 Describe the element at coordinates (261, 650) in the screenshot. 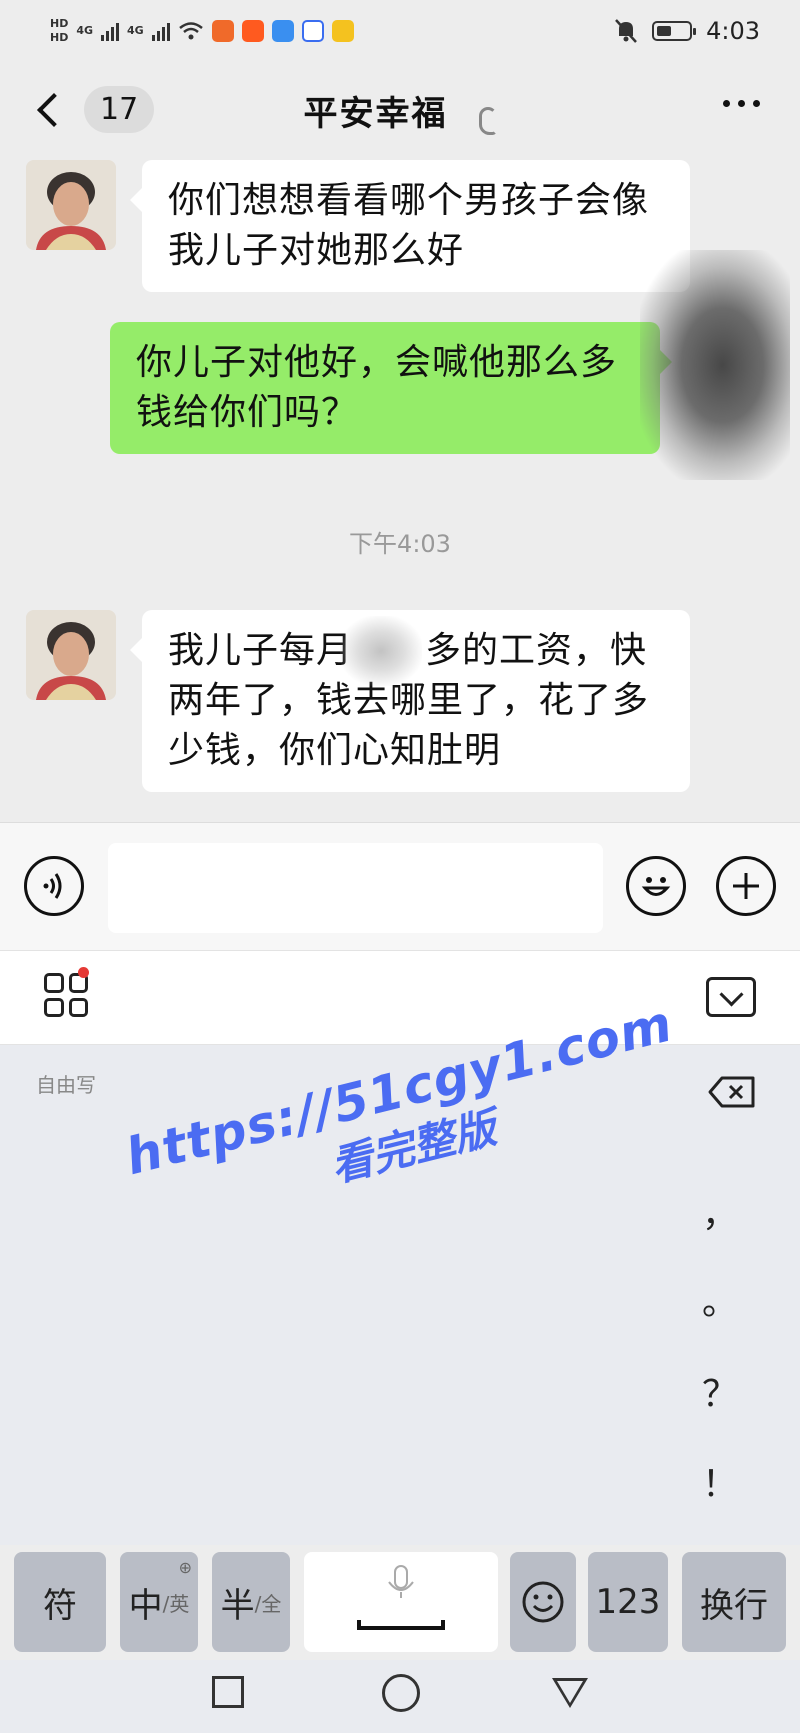

I see `message-text: 我儿子每月` at that location.